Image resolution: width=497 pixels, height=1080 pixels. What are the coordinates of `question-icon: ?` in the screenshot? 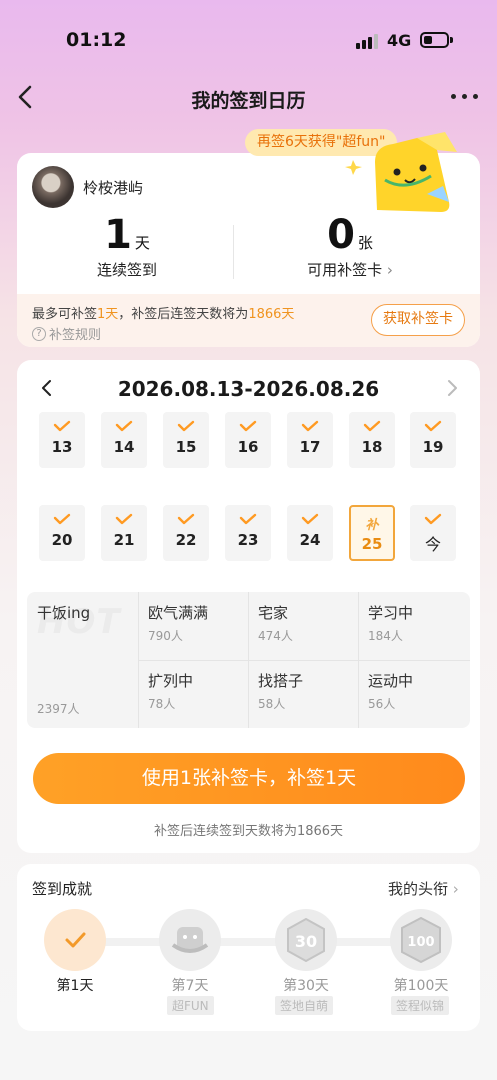 It's located at (39, 333).